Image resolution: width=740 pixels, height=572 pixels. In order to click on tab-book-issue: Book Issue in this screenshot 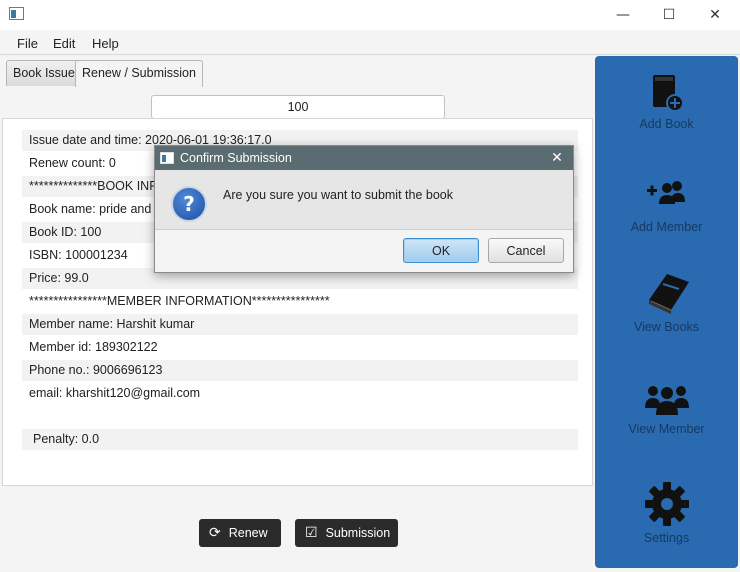, I will do `click(44, 73)`.